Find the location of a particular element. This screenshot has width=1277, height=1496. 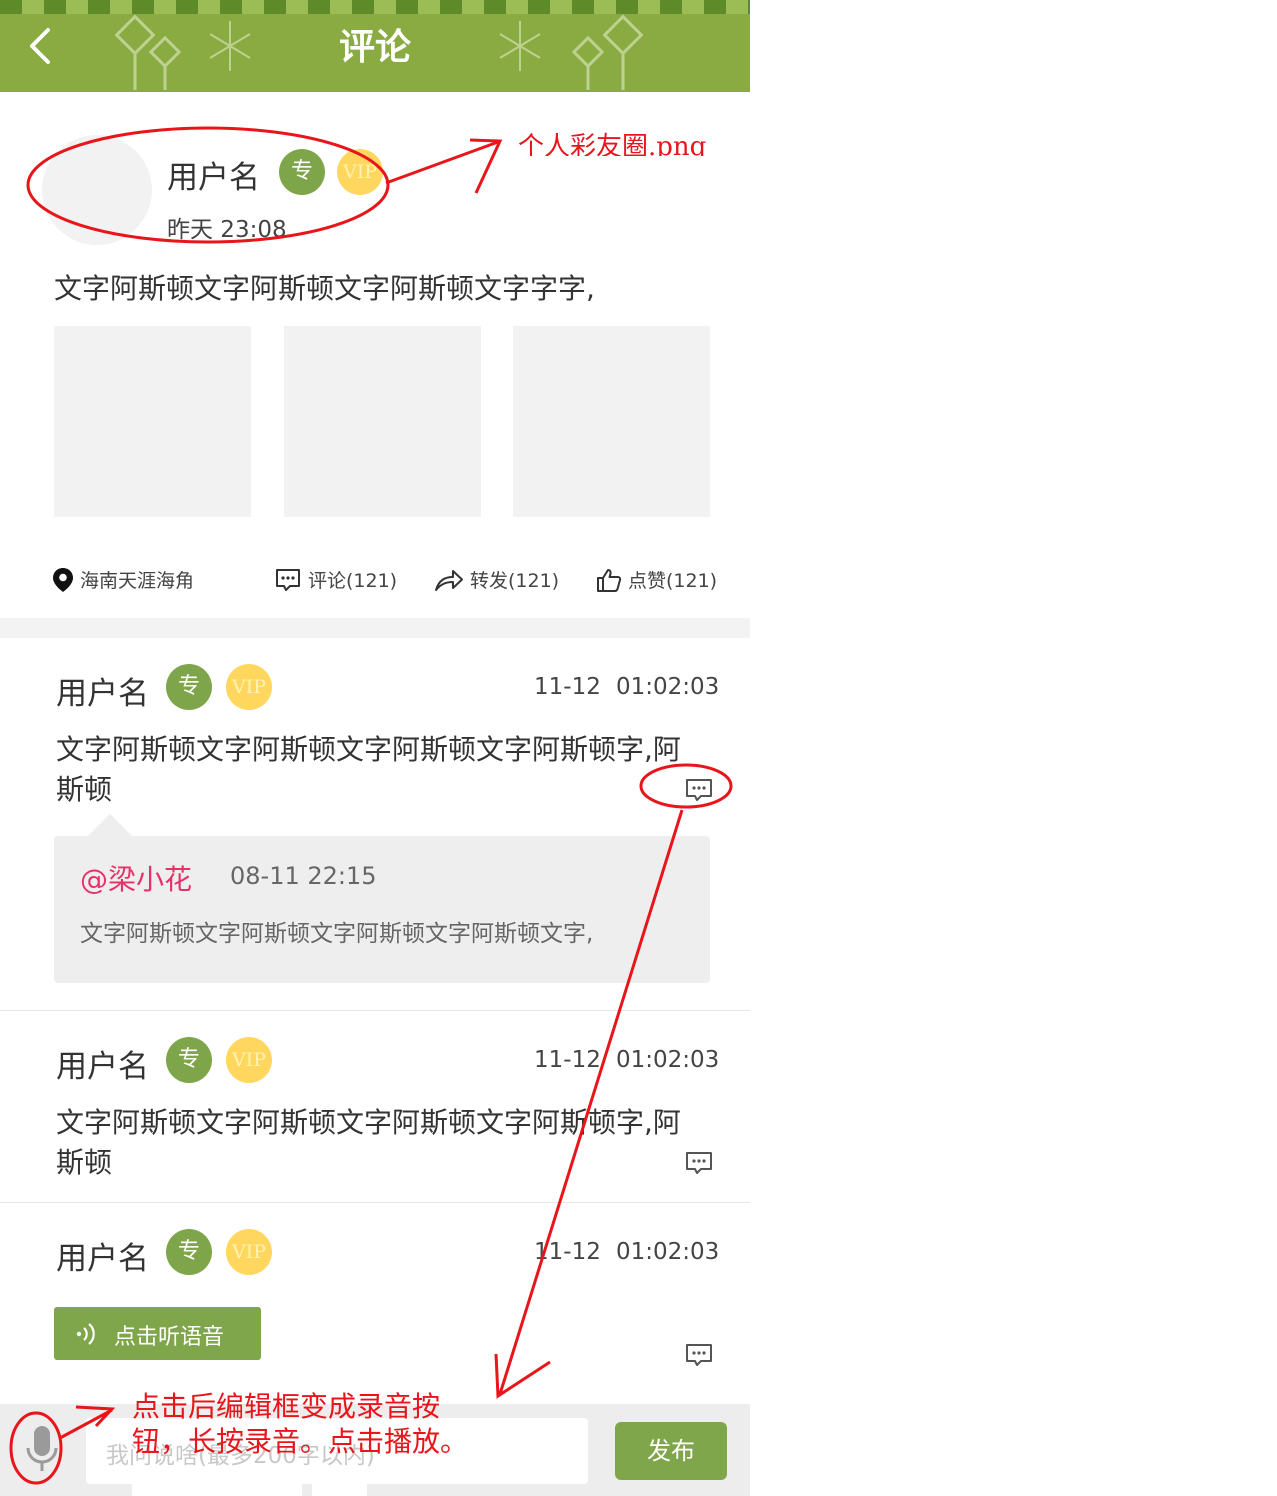

play-voice-button: 点击听语音 is located at coordinates (157, 1333).